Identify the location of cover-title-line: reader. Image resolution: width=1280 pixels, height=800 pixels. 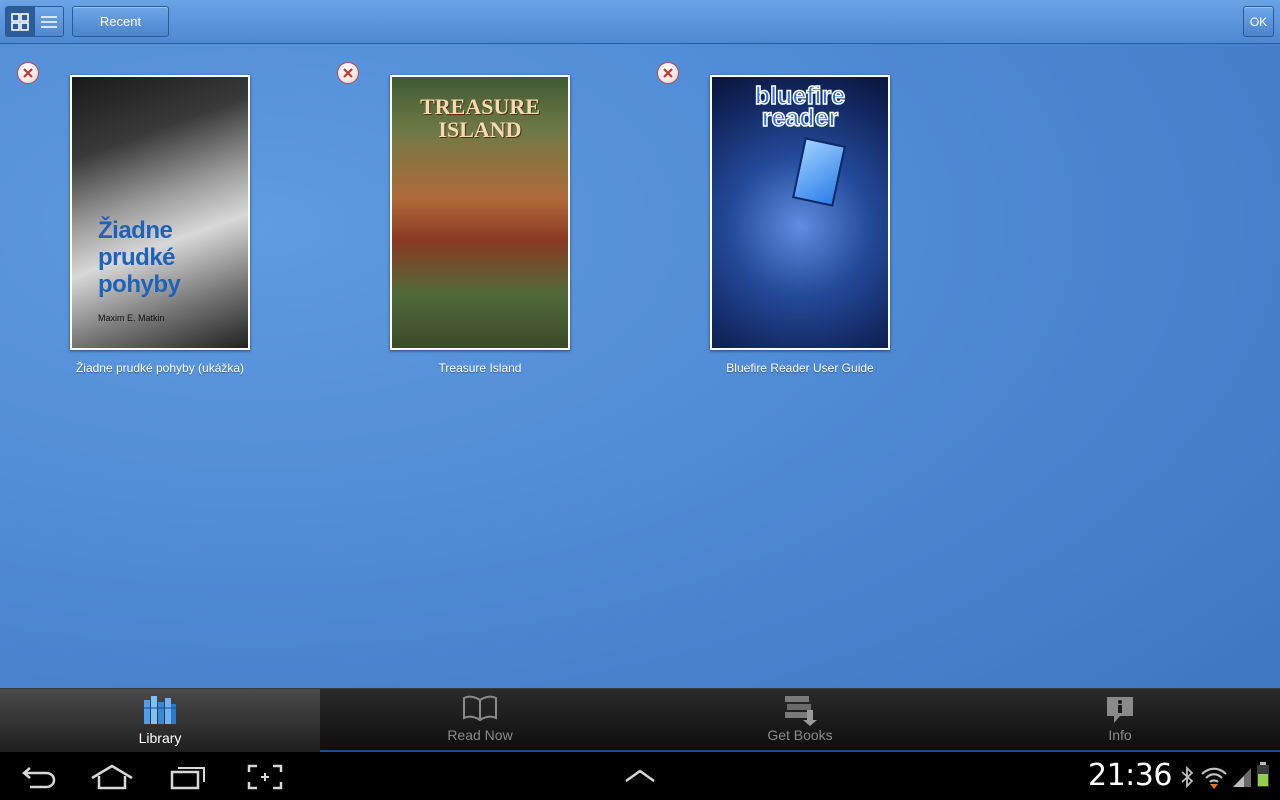
(800, 118).